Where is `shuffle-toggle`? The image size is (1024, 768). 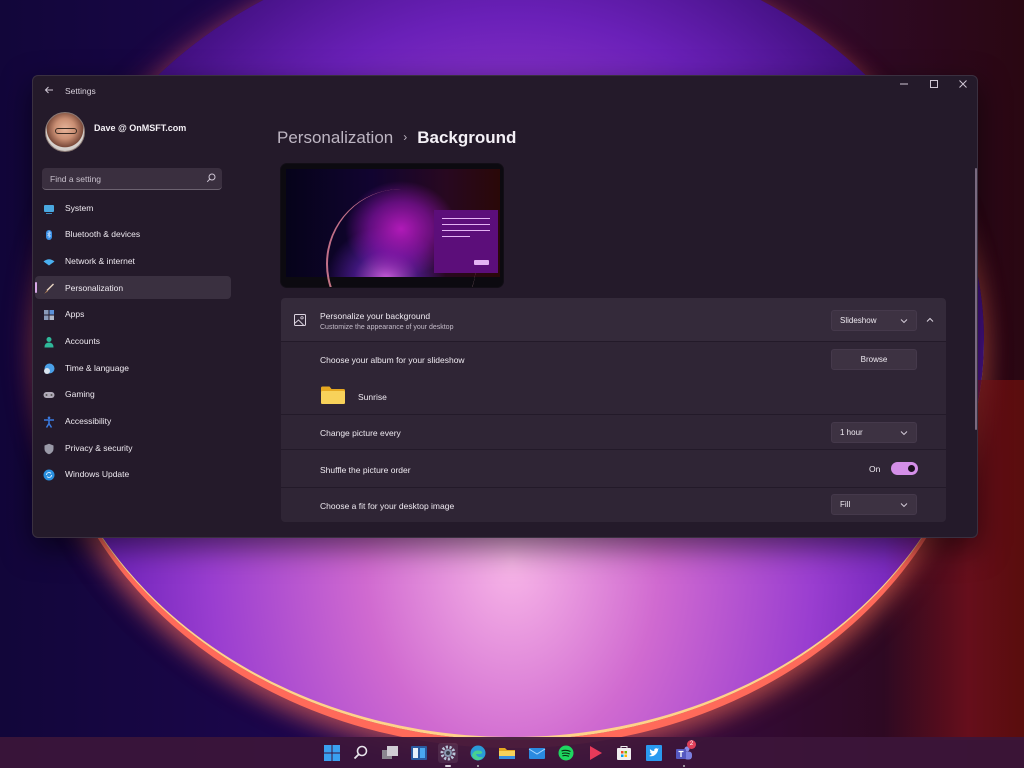 shuffle-toggle is located at coordinates (904, 468).